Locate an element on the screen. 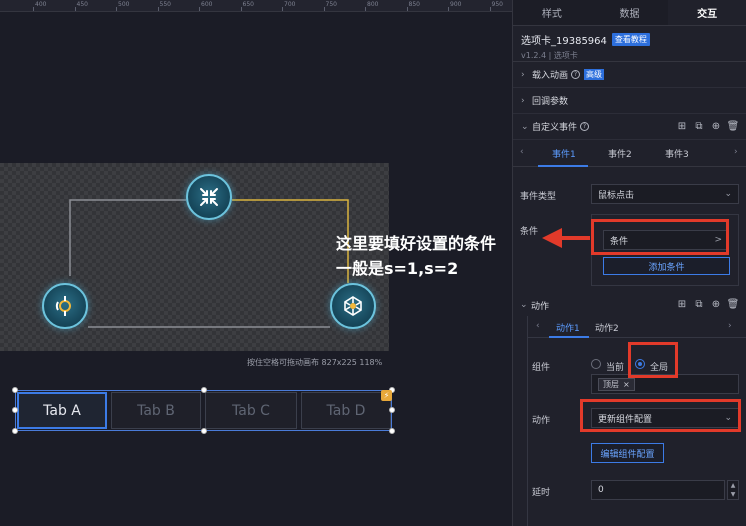  tab-style: 样式 is located at coordinates (552, 12).